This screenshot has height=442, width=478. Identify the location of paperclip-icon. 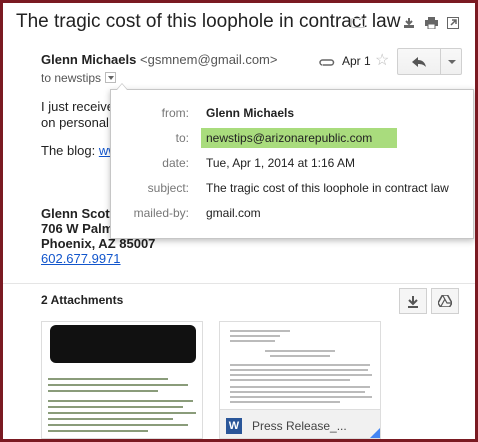
(327, 64).